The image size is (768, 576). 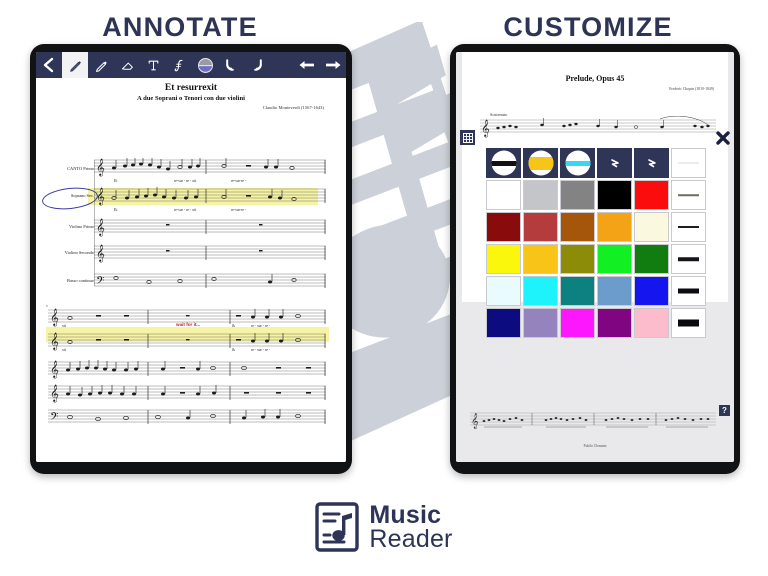 I want to click on staff-label-violino1: Violino Primo, so click(x=81, y=226).